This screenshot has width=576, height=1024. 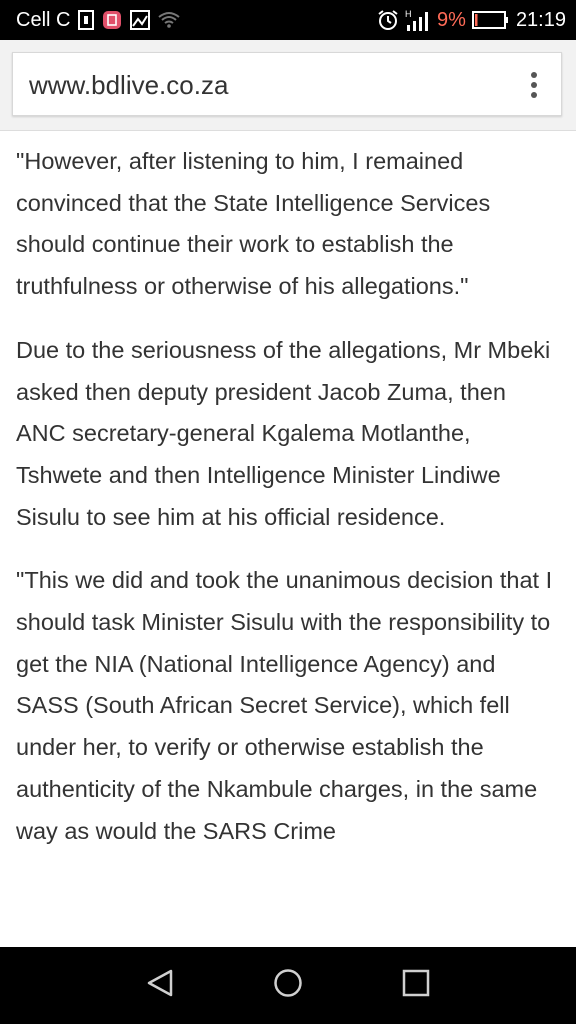 What do you see at coordinates (98, 20) in the screenshot?
I see `status-left: Cell C` at bounding box center [98, 20].